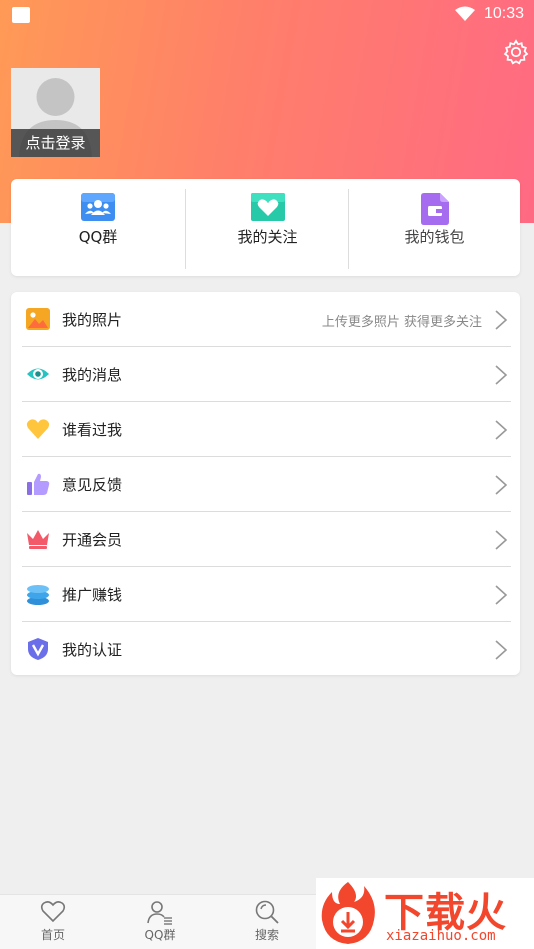  Describe the element at coordinates (401, 322) in the screenshot. I see `menu-hint: 上传更多照片 获得更多关注` at that location.